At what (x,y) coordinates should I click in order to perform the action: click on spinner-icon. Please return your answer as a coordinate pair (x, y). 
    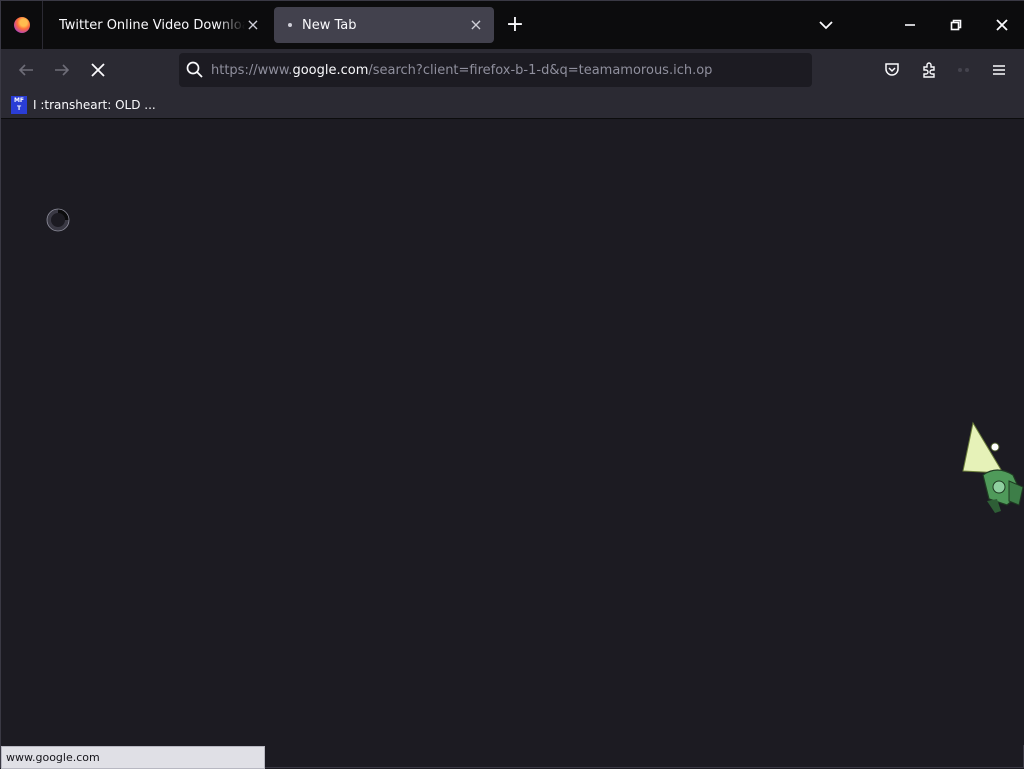
    Looking at the image, I should click on (58, 220).